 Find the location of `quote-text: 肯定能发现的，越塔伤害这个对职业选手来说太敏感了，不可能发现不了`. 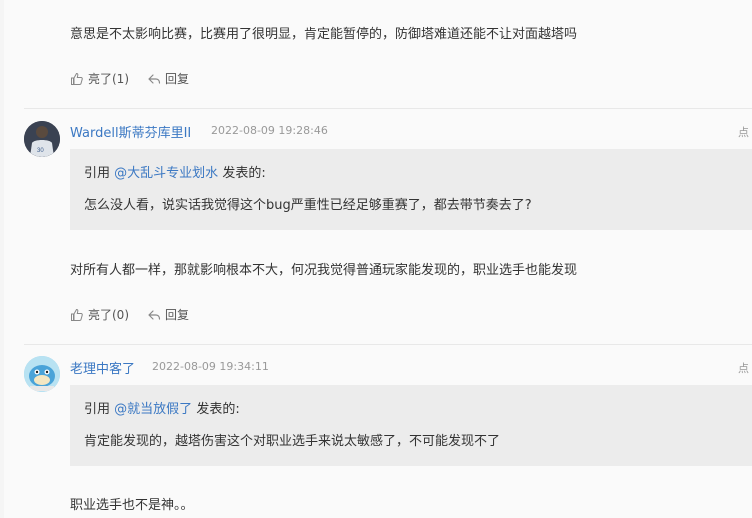

quote-text: 肯定能发现的，越塔伤害这个对职业选手来说太敏感了，不可能发现不了 is located at coordinates (292, 441).